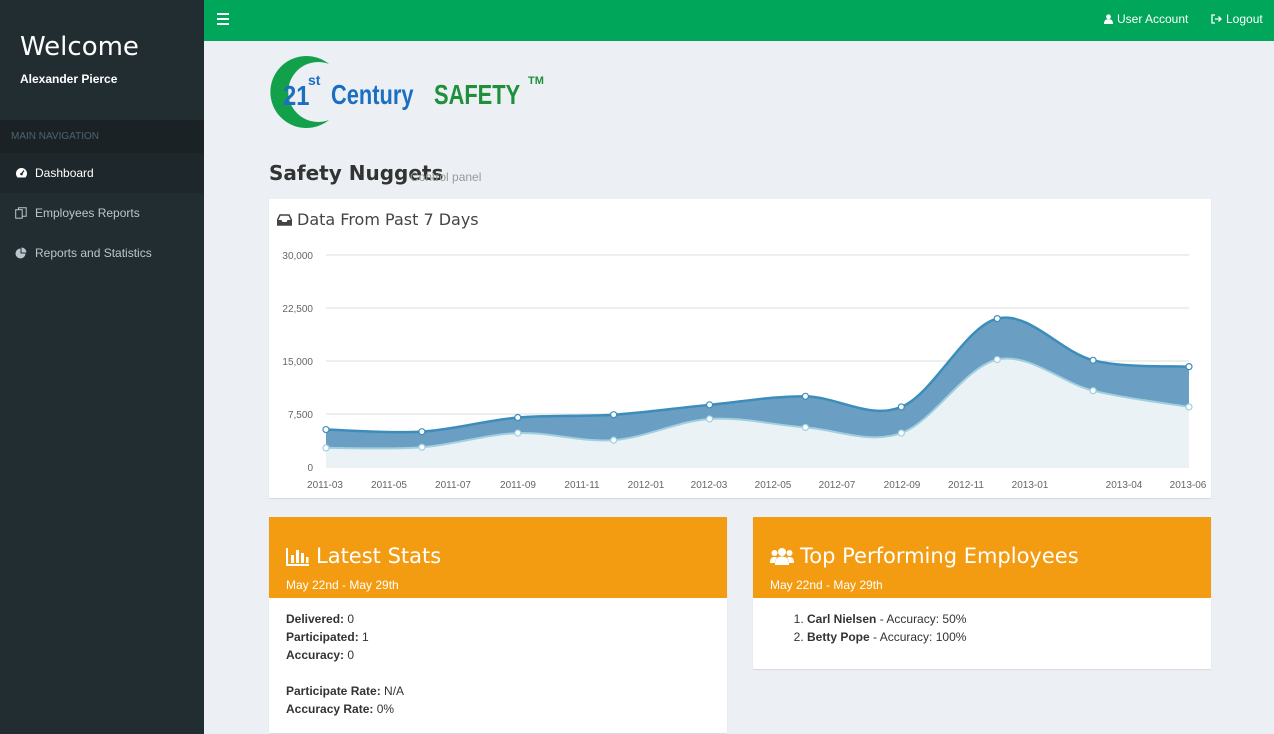  I want to click on stat-participated: Participated: 1, so click(327, 637).